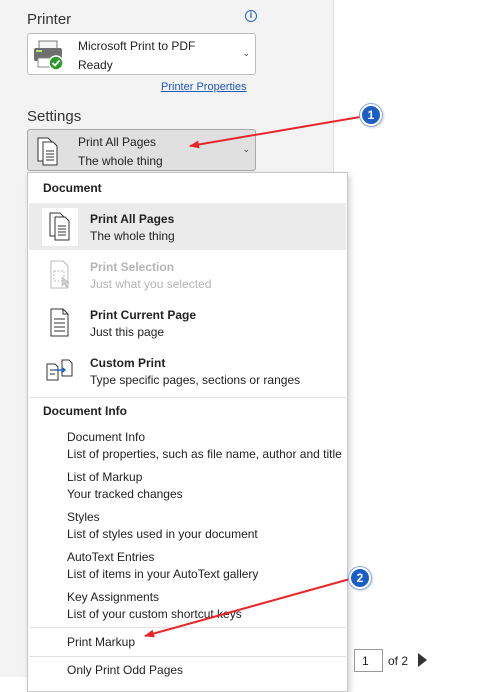  What do you see at coordinates (113, 597) in the screenshot?
I see `menu-item-title: Key Assignments` at bounding box center [113, 597].